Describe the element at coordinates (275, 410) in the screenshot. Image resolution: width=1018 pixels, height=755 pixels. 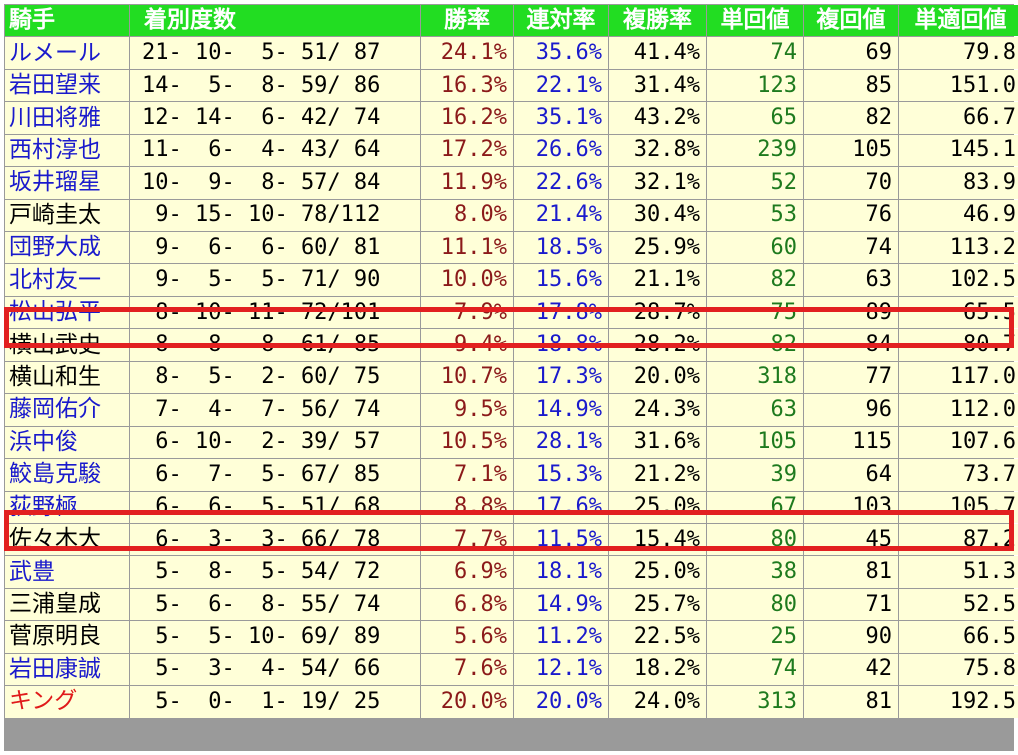
I see `record-cell: 7- 4- 7- 56/ 74` at that location.